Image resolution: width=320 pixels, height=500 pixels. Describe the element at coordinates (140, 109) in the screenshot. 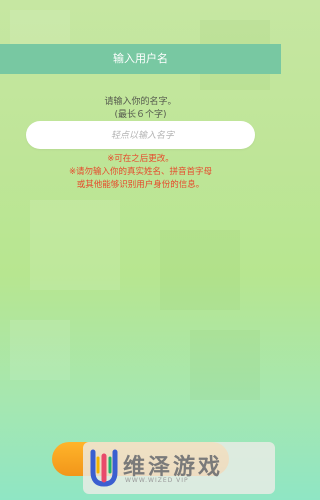

I see `name-prompt: 请输入你的名字。 (最长６个字)` at that location.